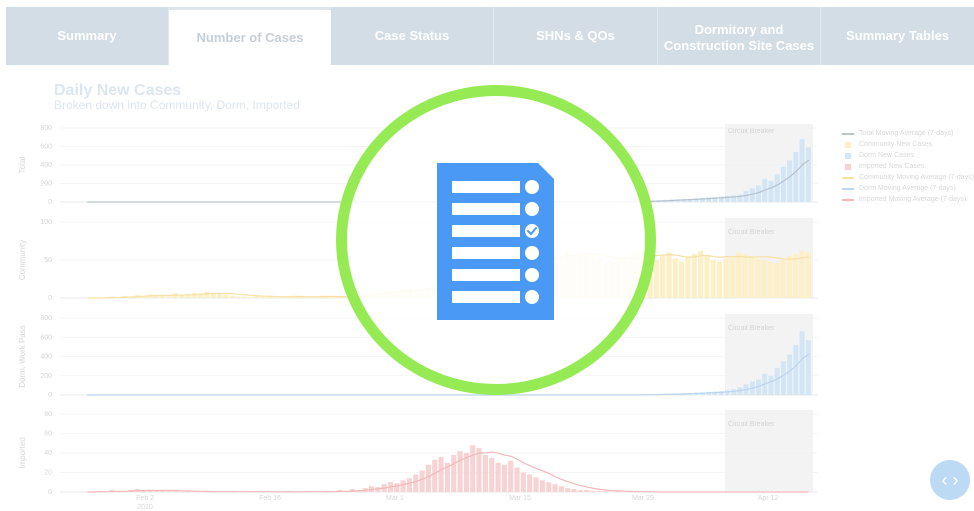 This screenshot has height=511, width=974. I want to click on legend-item: Imported Moving Average (7-days), so click(908, 199).